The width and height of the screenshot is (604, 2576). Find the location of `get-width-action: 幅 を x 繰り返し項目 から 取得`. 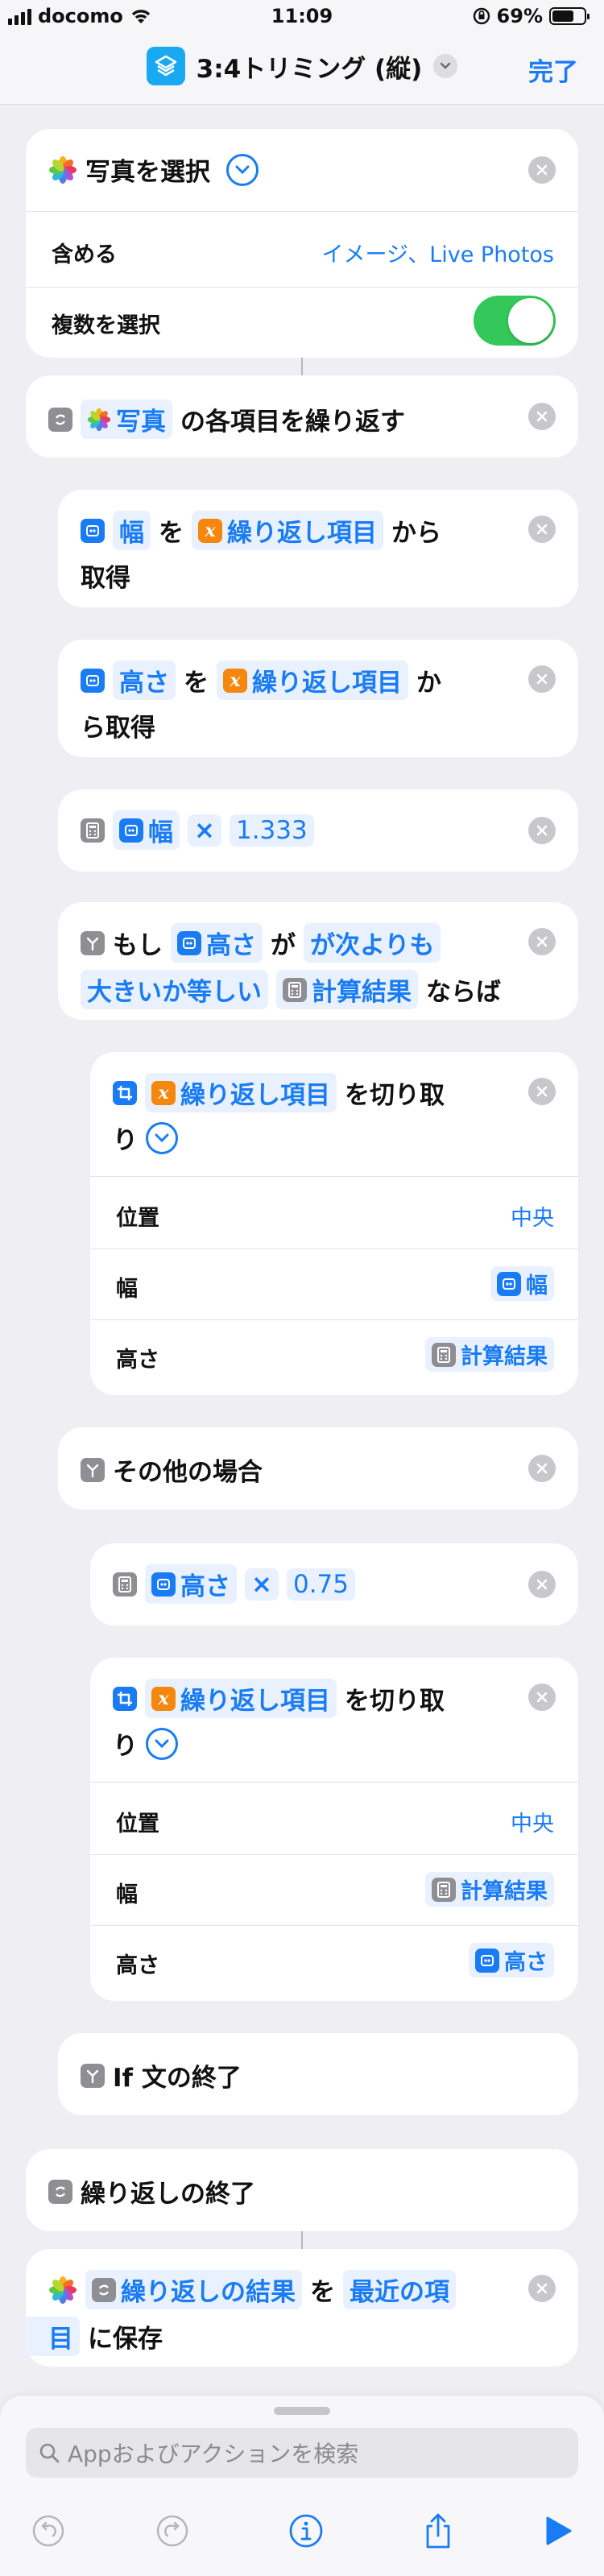

get-width-action: 幅 を x 繰り返し項目 から 取得 is located at coordinates (318, 548).